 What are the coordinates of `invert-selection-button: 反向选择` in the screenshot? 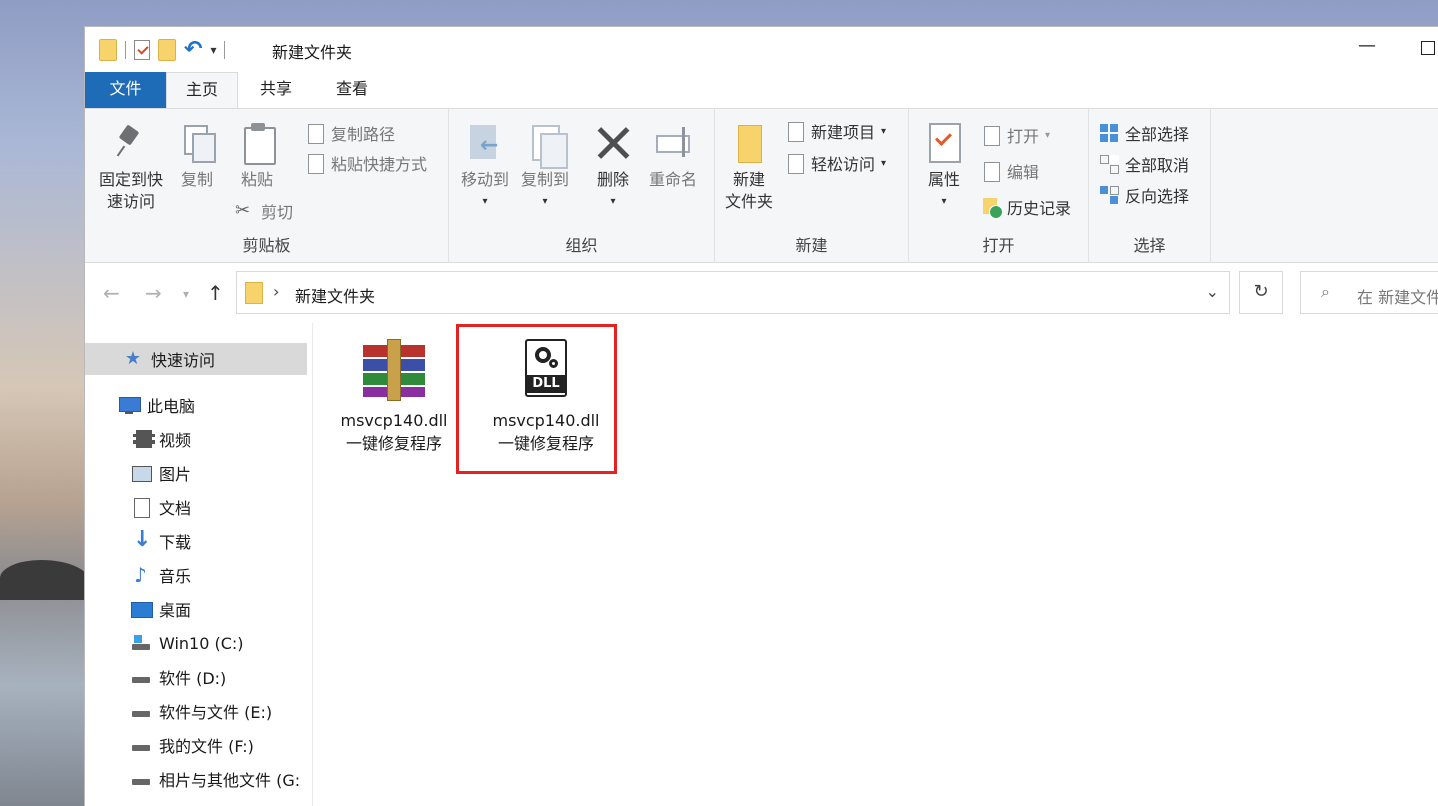 It's located at (1144, 195).